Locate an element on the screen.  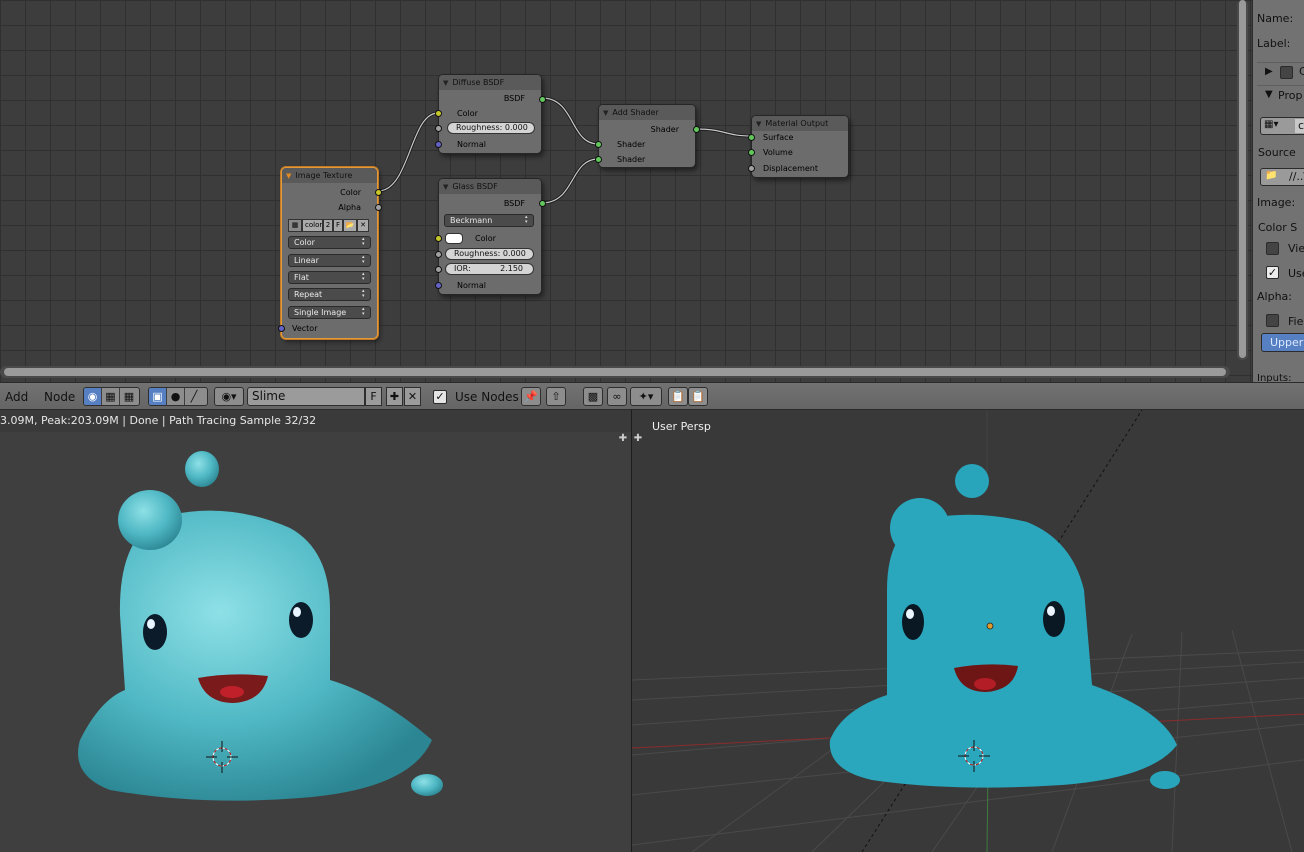
file-path-field: 📁 //..\ is located at coordinates (1282, 177).